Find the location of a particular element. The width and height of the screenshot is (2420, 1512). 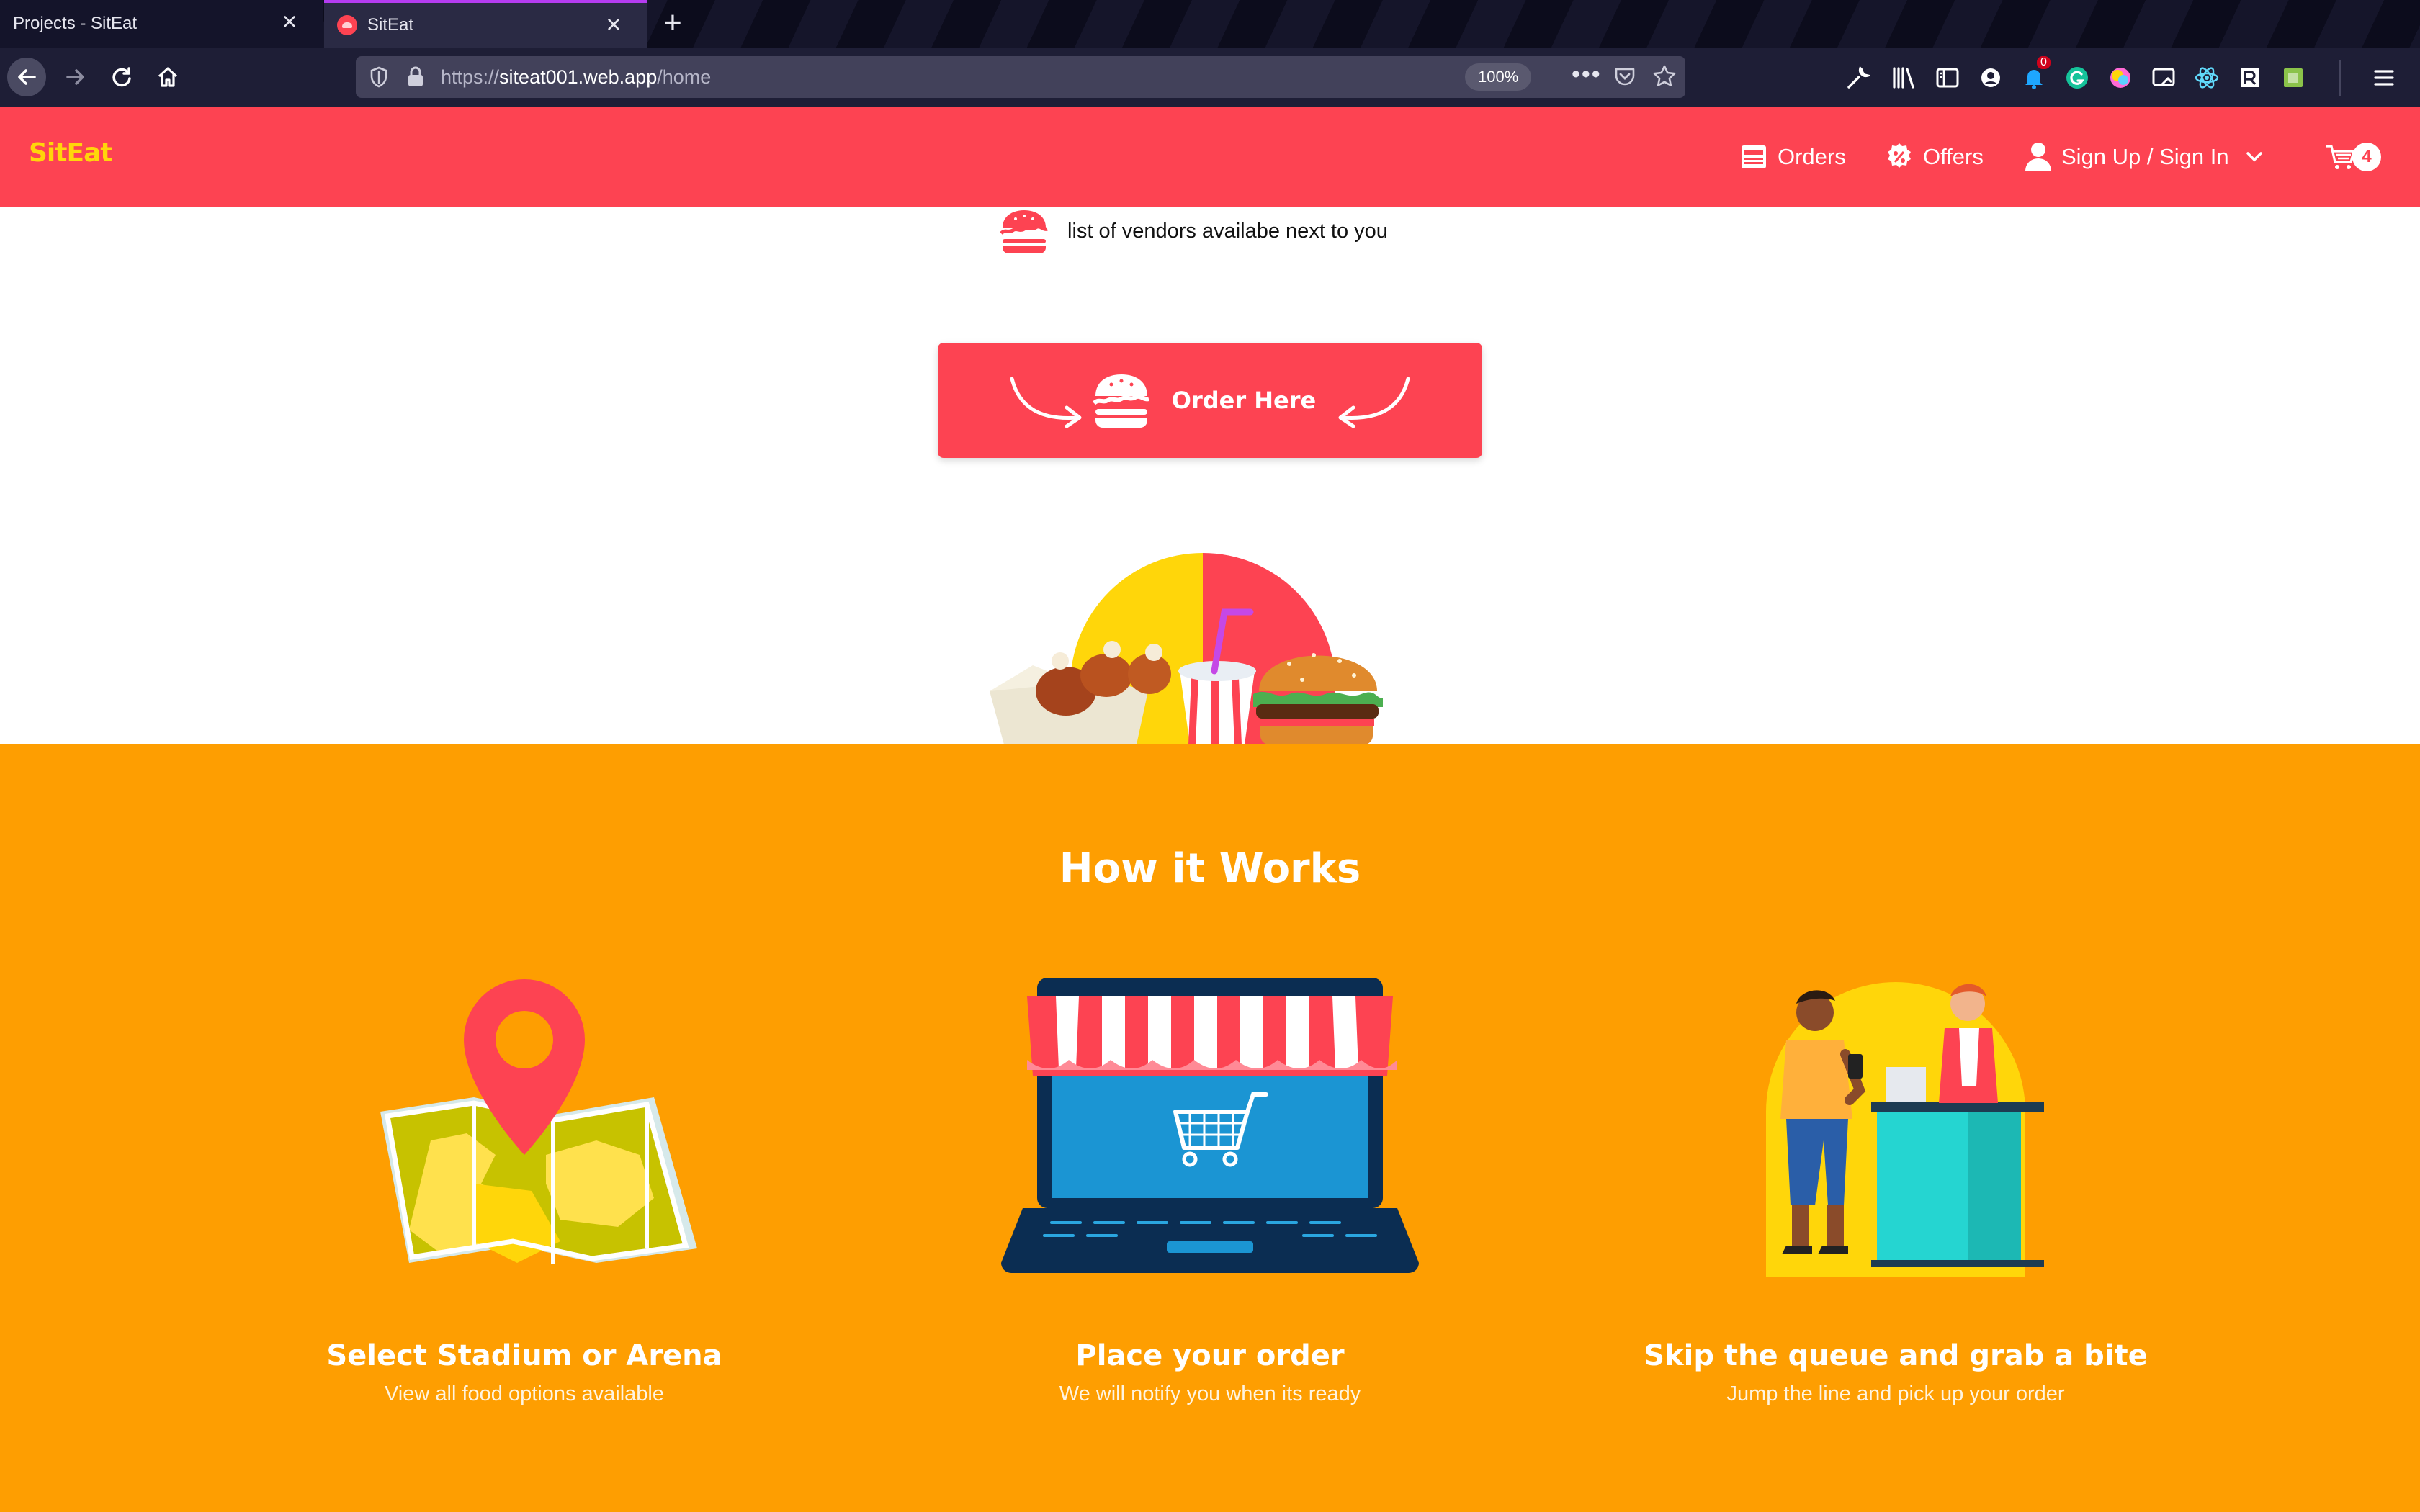

nav-auth-dropdown: Sign Up / Sign In is located at coordinates (2148, 157).